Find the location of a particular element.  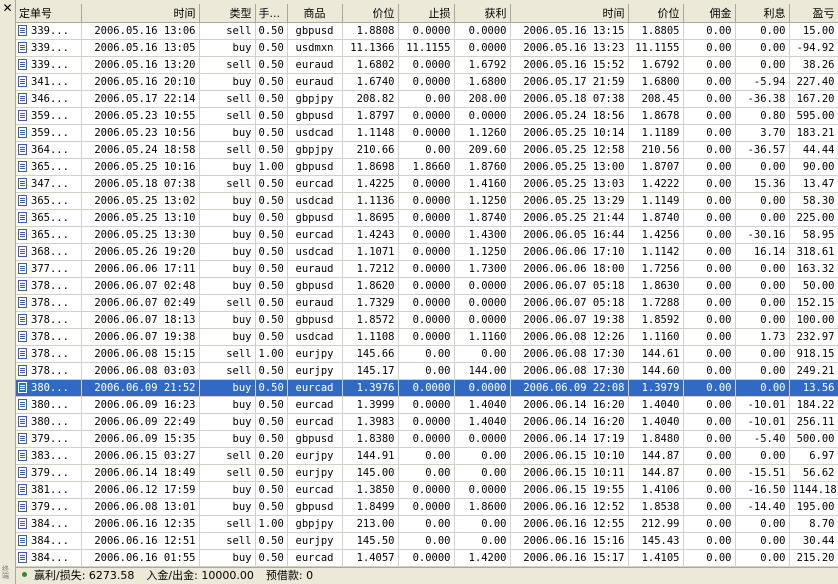

col-header-close-price: 价位 is located at coordinates (656, 13).